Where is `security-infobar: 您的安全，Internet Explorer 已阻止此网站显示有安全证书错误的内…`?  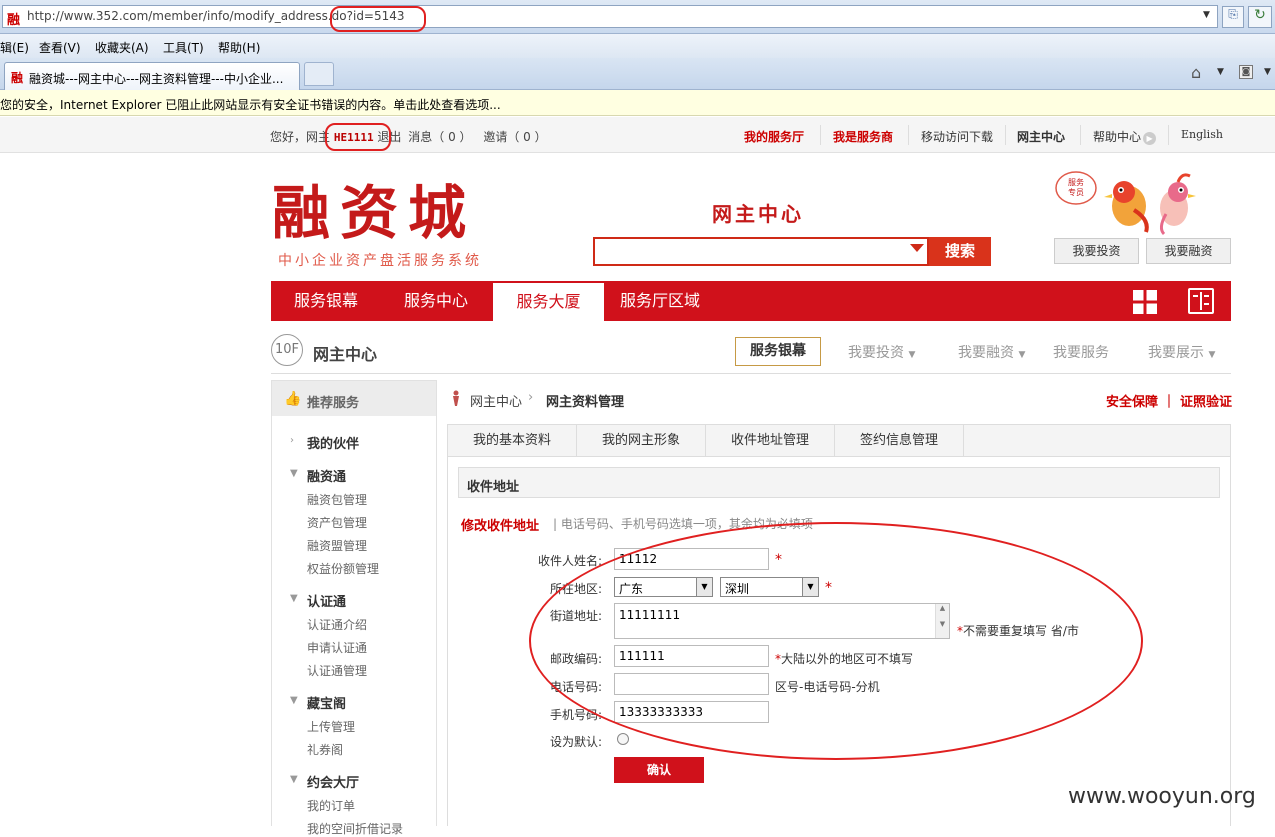
security-infobar: 您的安全，Internet Explorer 已阻止此网站显示有安全证书错误的内… is located at coordinates (637, 103).